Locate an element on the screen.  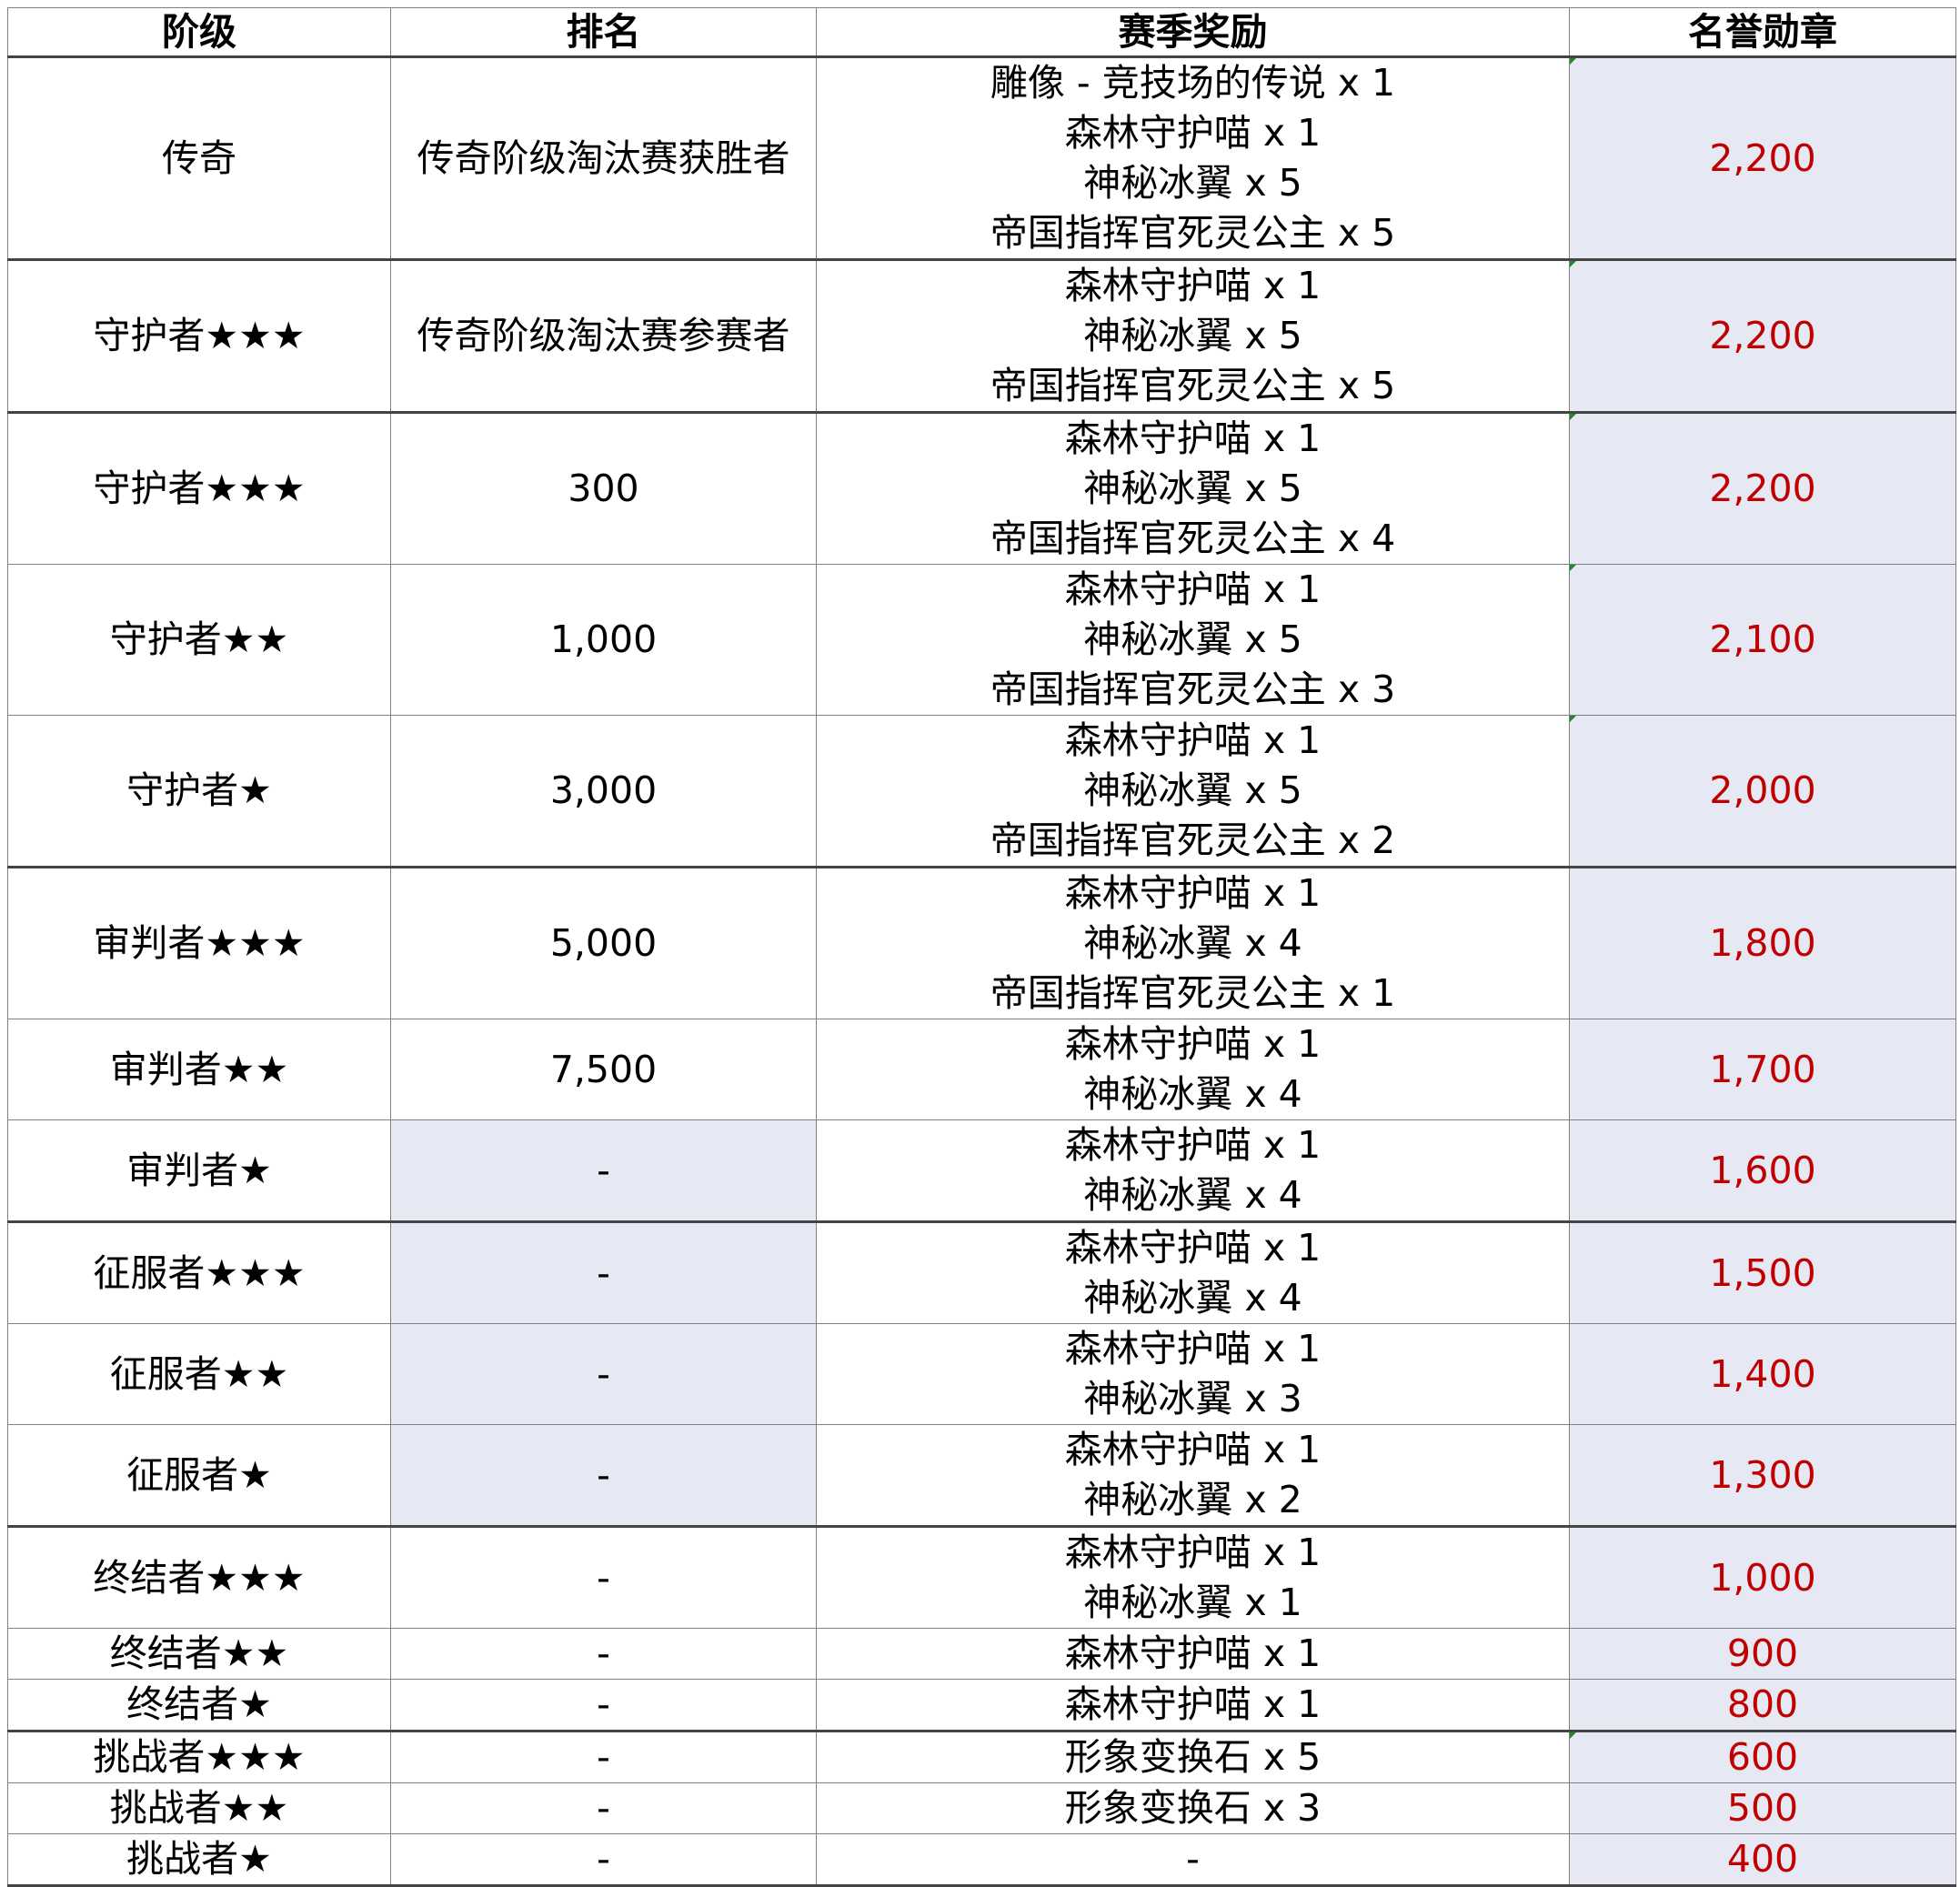
medal-cell: 400 is located at coordinates (1762, 1860).